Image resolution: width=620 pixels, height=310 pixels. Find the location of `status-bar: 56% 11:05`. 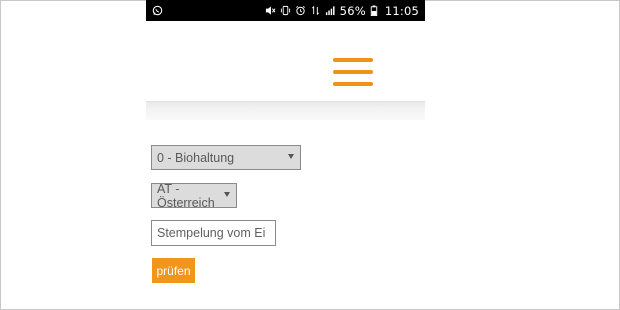

status-bar: 56% 11:05 is located at coordinates (285, 10).